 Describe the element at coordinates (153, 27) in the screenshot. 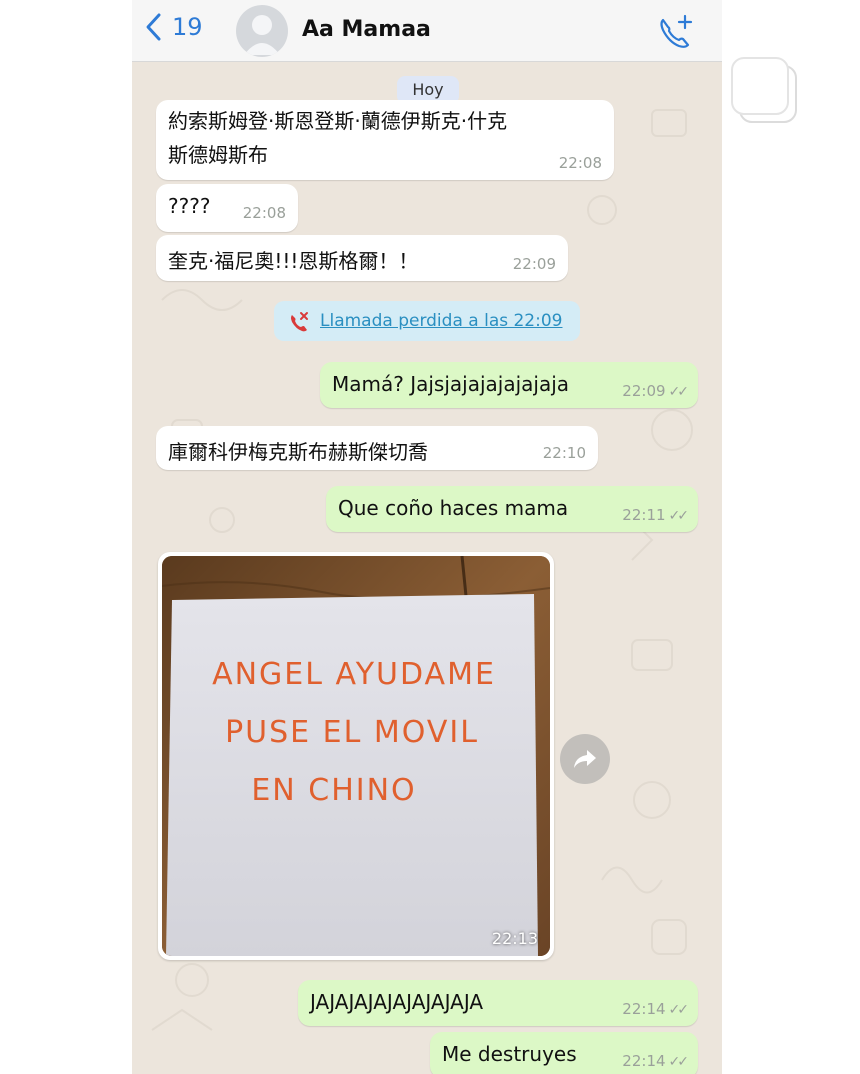

I see `chevron-left-icon` at that location.